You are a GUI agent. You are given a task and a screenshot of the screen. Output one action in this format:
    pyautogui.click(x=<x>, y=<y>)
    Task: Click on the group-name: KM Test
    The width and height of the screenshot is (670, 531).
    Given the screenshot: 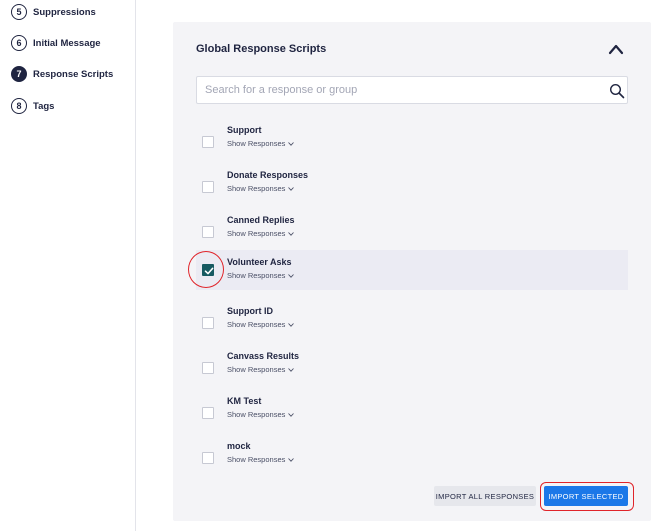 What is the action you would take?
    pyautogui.click(x=244, y=401)
    